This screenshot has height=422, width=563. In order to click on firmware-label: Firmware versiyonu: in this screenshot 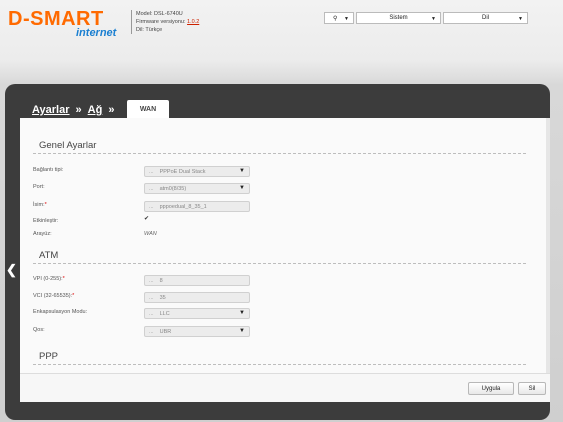, I will do `click(161, 22)`.